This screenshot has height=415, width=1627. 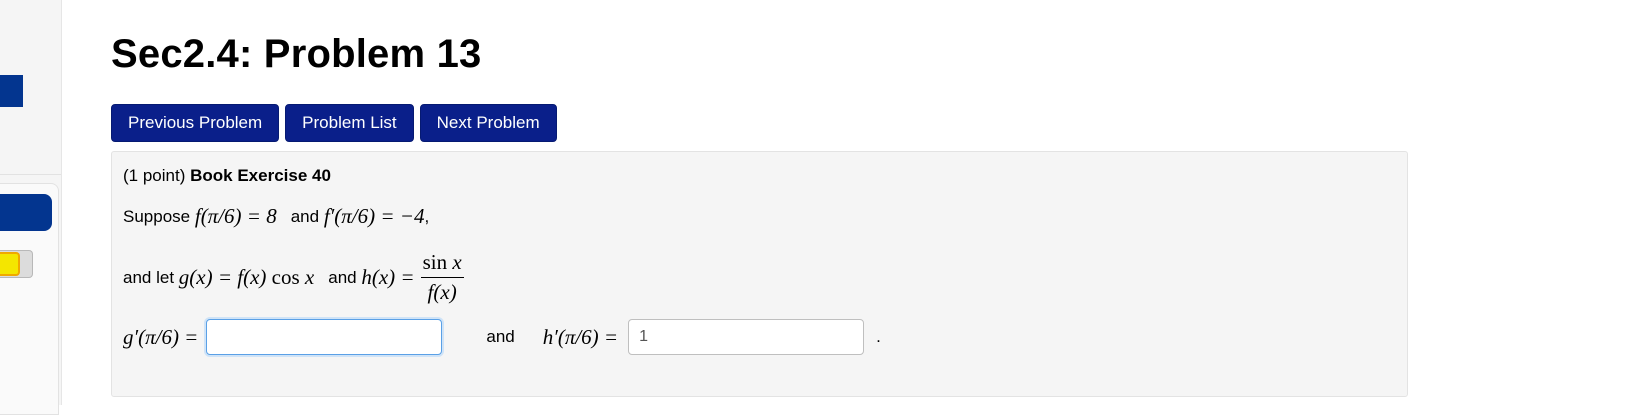 I want to click on g-prime-label: g′(π/6) =, so click(x=161, y=336).